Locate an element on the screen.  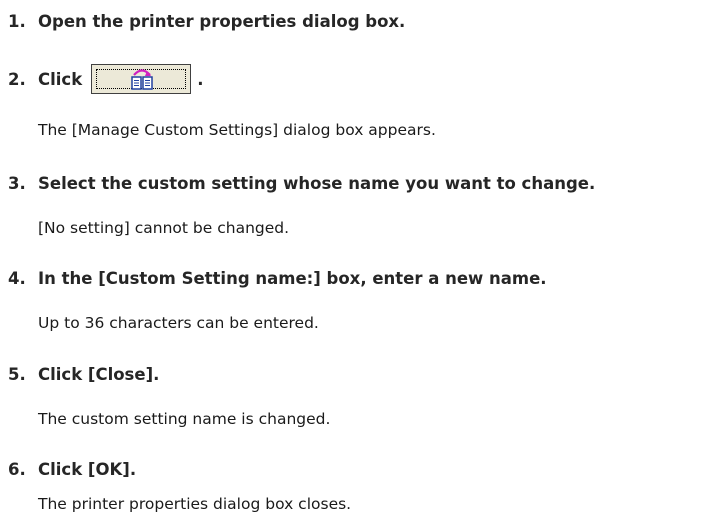
step-3-number: 3. is located at coordinates (17, 183).